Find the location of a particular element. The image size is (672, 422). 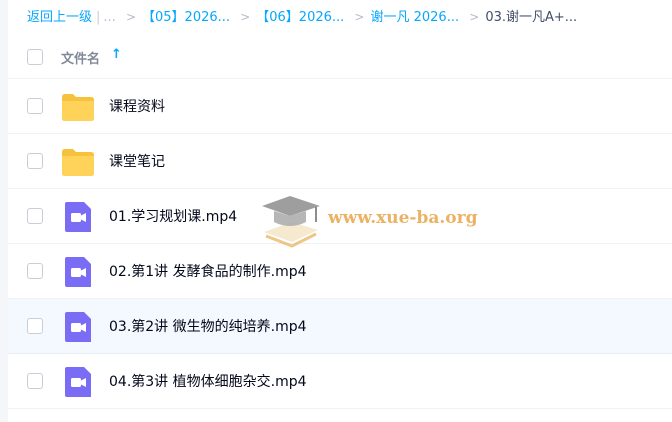

file-list-header: 文件名 ↑ is located at coordinates (340, 58).